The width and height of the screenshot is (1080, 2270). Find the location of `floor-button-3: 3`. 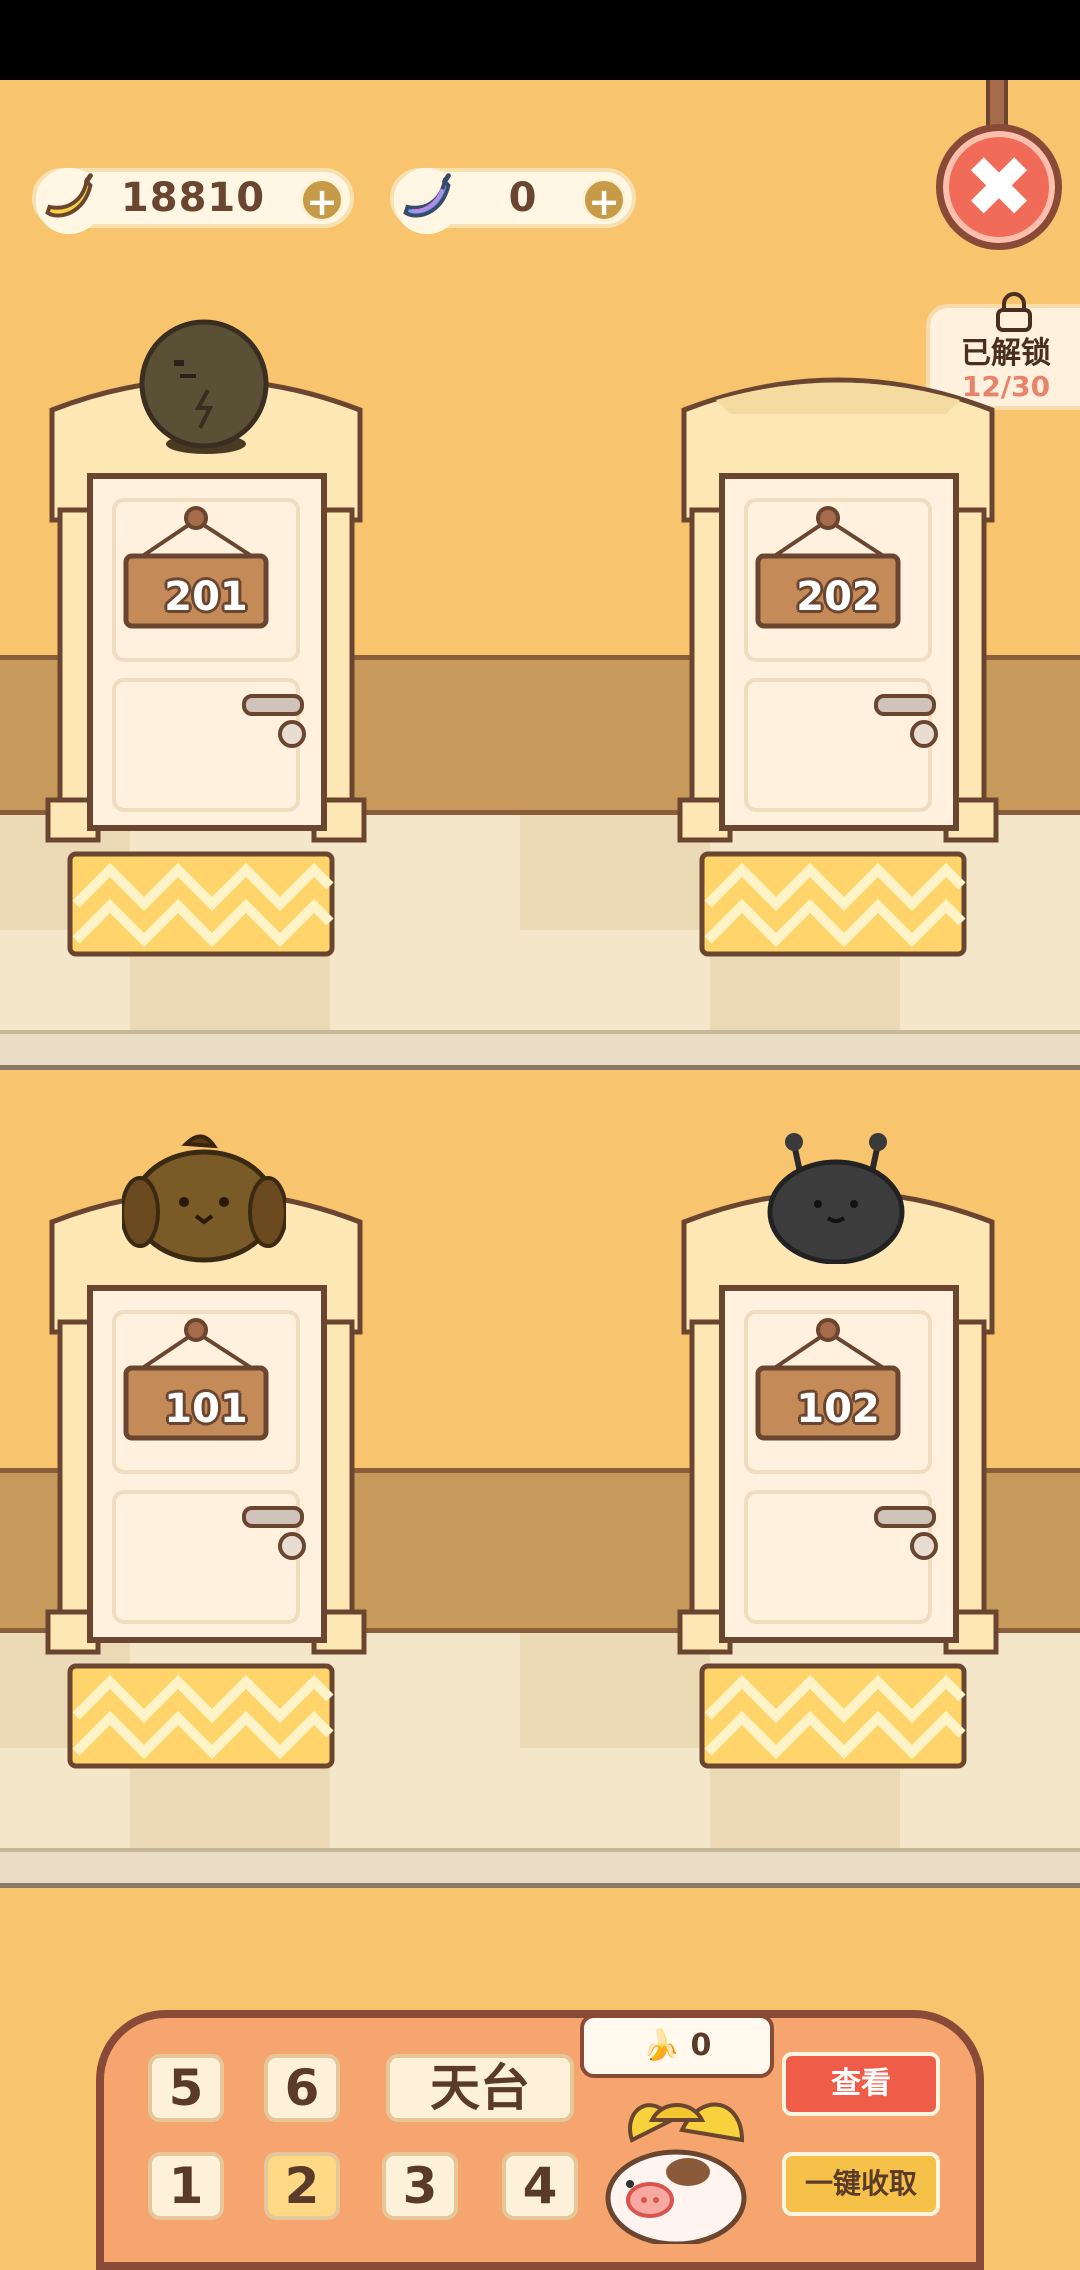

floor-button-3: 3 is located at coordinates (420, 2186).